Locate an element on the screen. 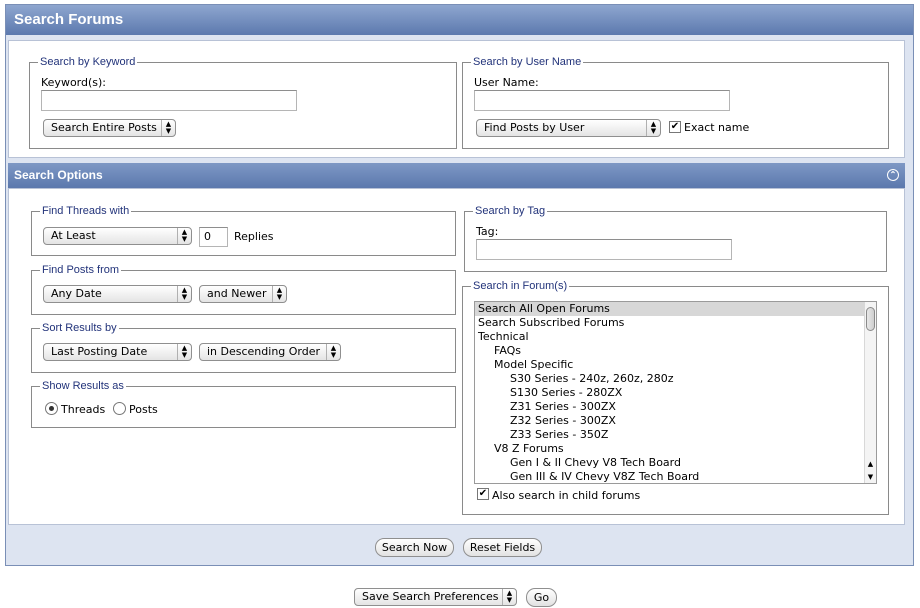 The height and width of the screenshot is (608, 920). threads-radio-label: Threads is located at coordinates (83, 409).